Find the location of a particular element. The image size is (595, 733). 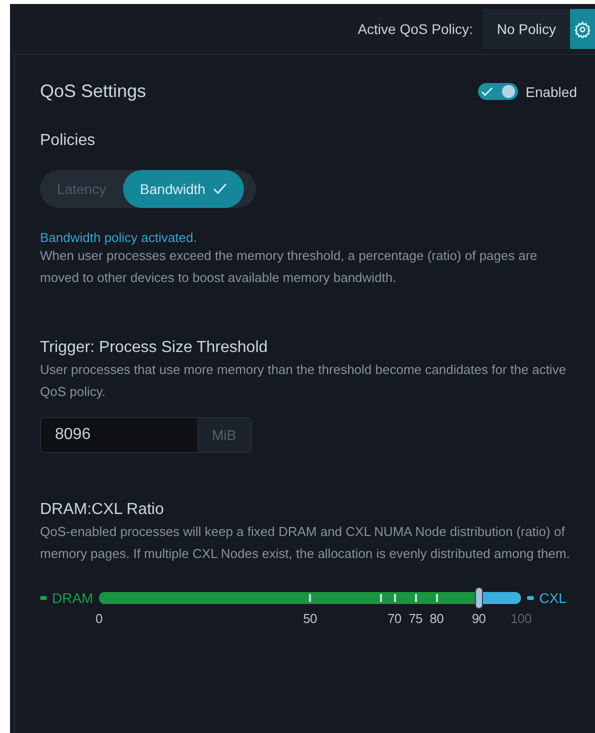

ratio-slider is located at coordinates (310, 598).